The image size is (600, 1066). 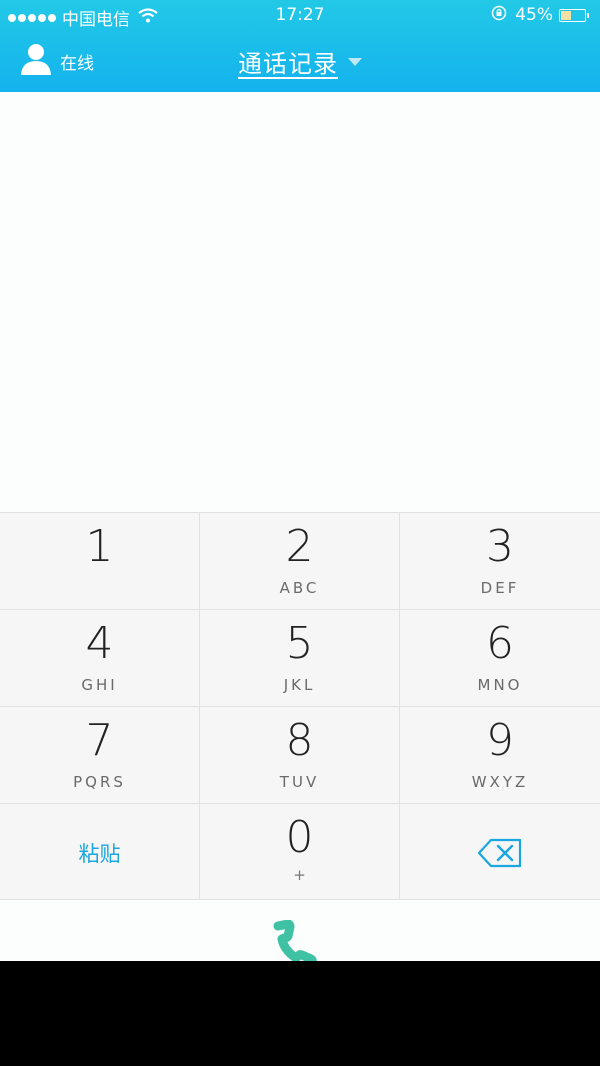 What do you see at coordinates (99, 546) in the screenshot?
I see `key-digit: 1` at bounding box center [99, 546].